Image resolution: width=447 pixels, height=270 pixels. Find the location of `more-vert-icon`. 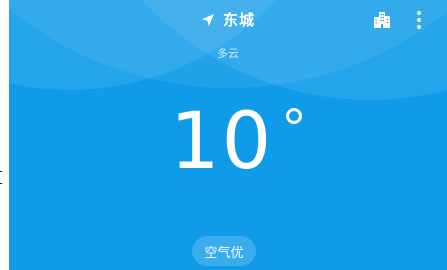

more-vert-icon is located at coordinates (419, 20).